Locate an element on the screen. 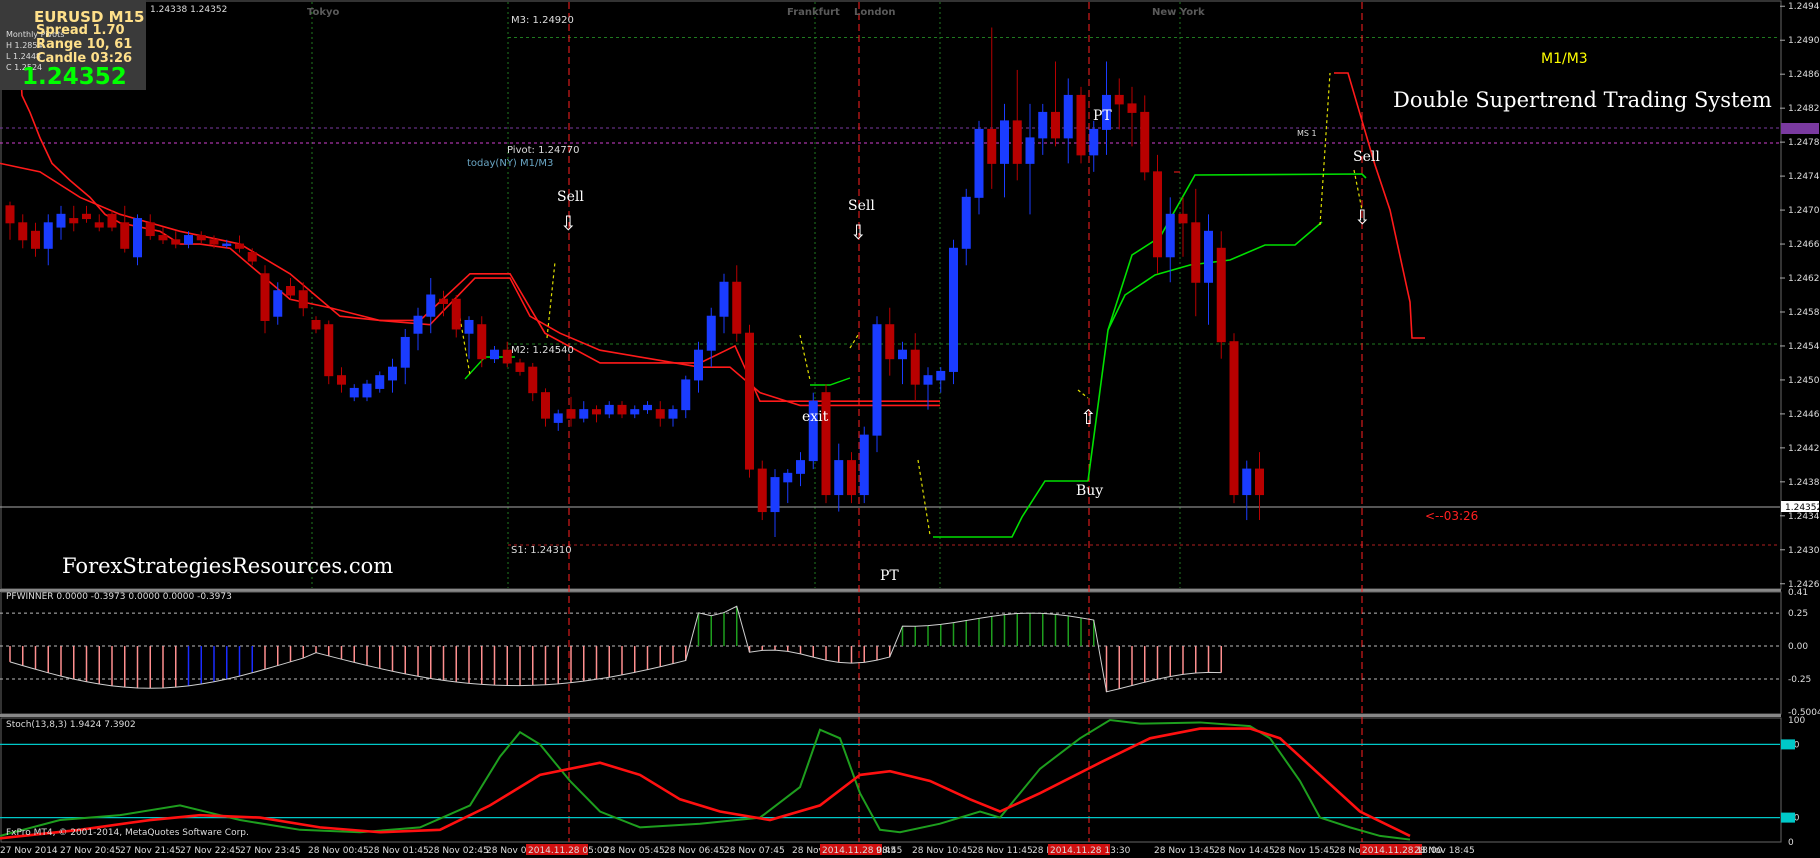  price-tick-label: 1.24625 is located at coordinates (1804, 279).